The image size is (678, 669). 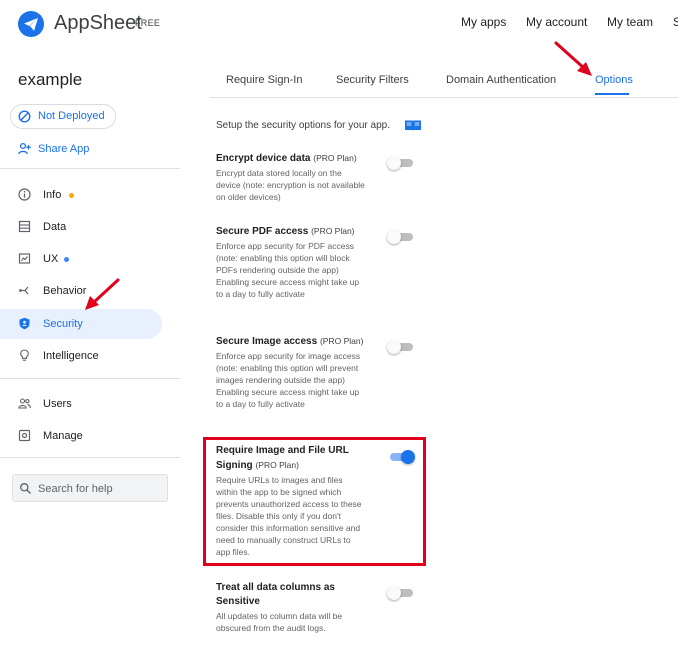 I want to click on sidebar-item-label: UX, so click(x=51, y=259).